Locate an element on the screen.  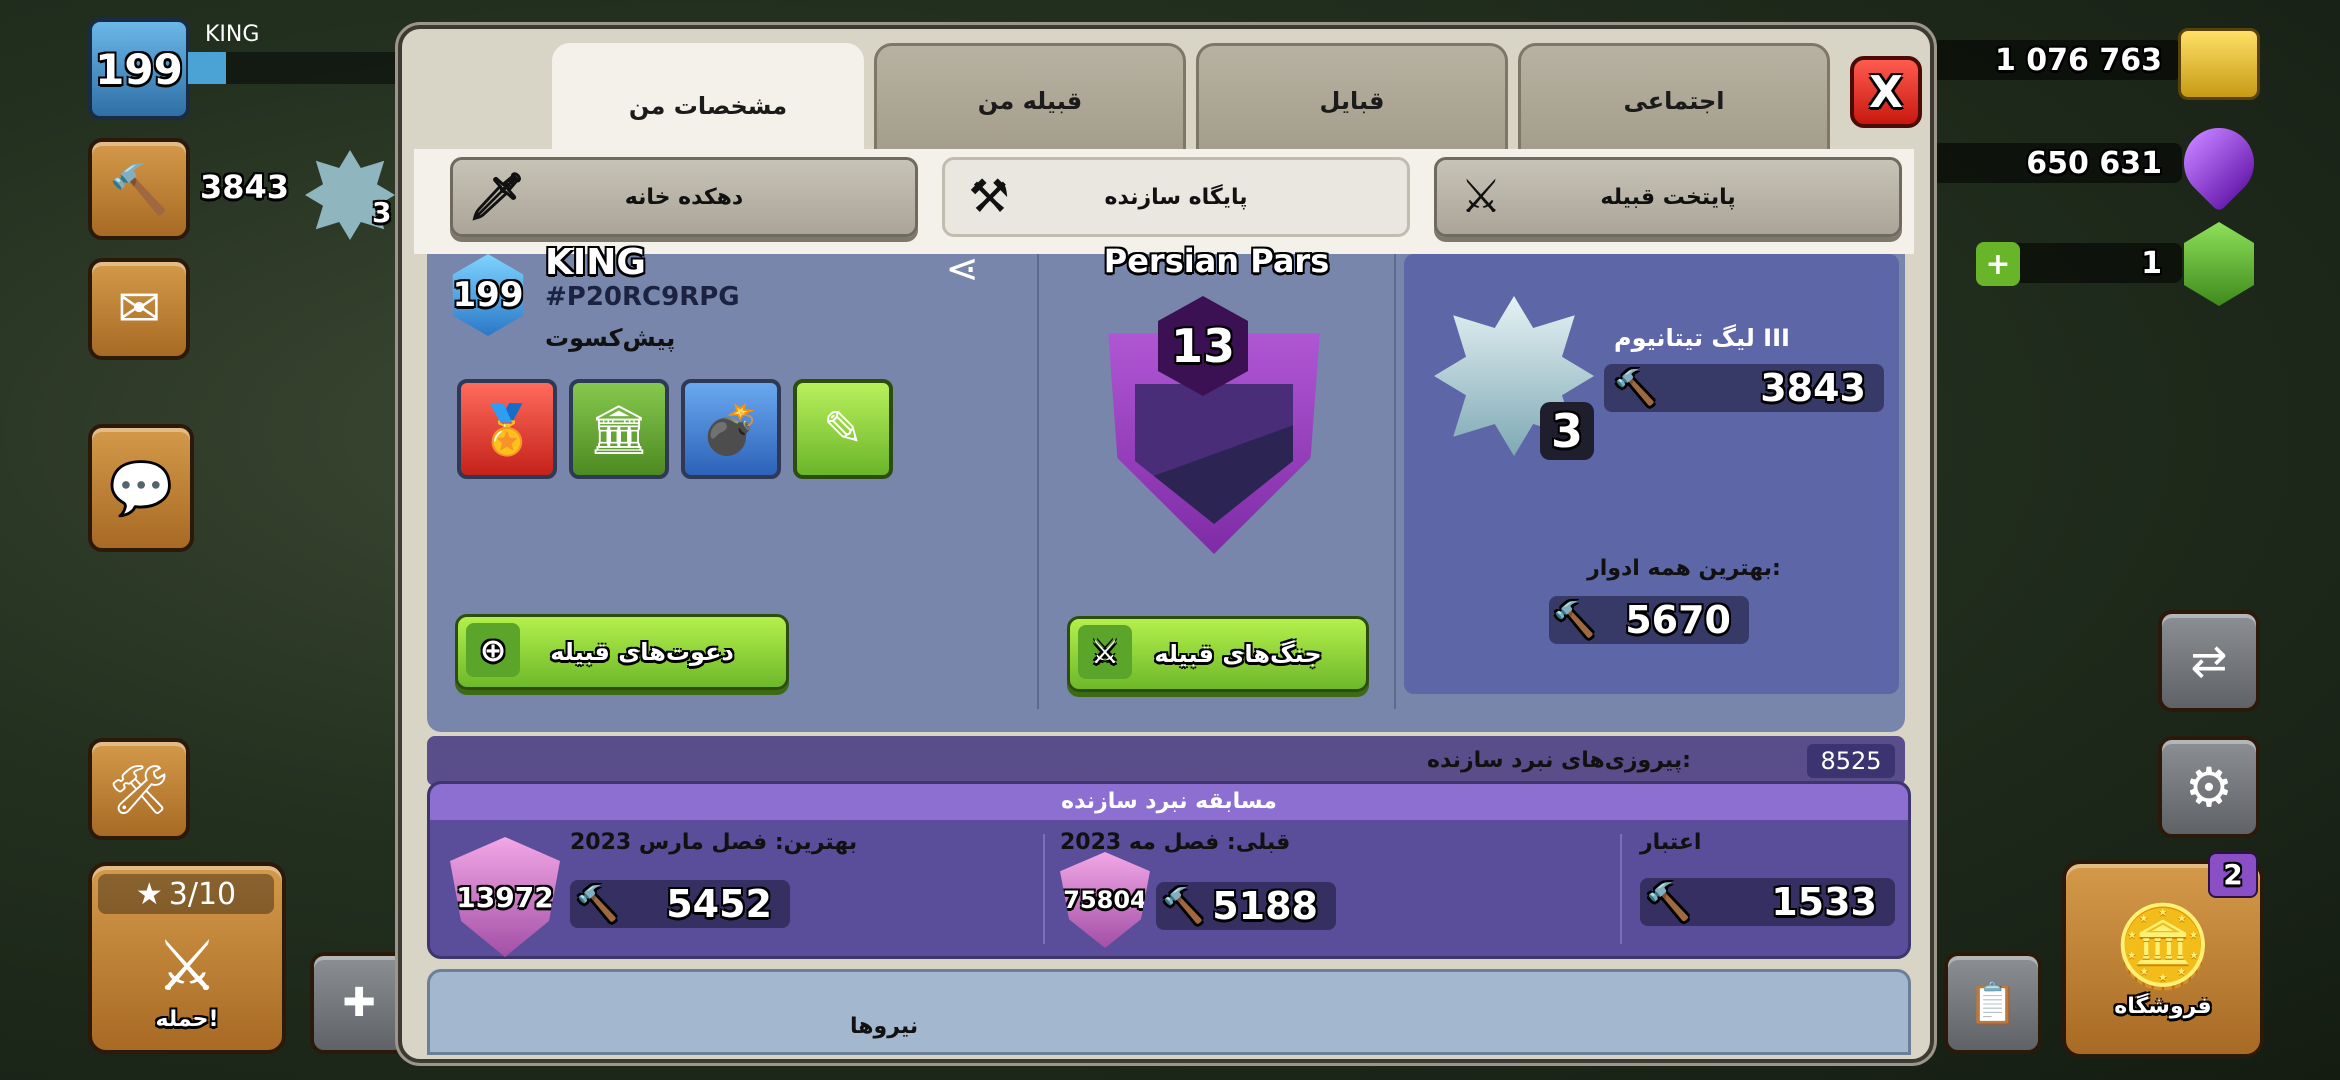
hammer-saw-icon: 🛠 is located at coordinates (139, 789).